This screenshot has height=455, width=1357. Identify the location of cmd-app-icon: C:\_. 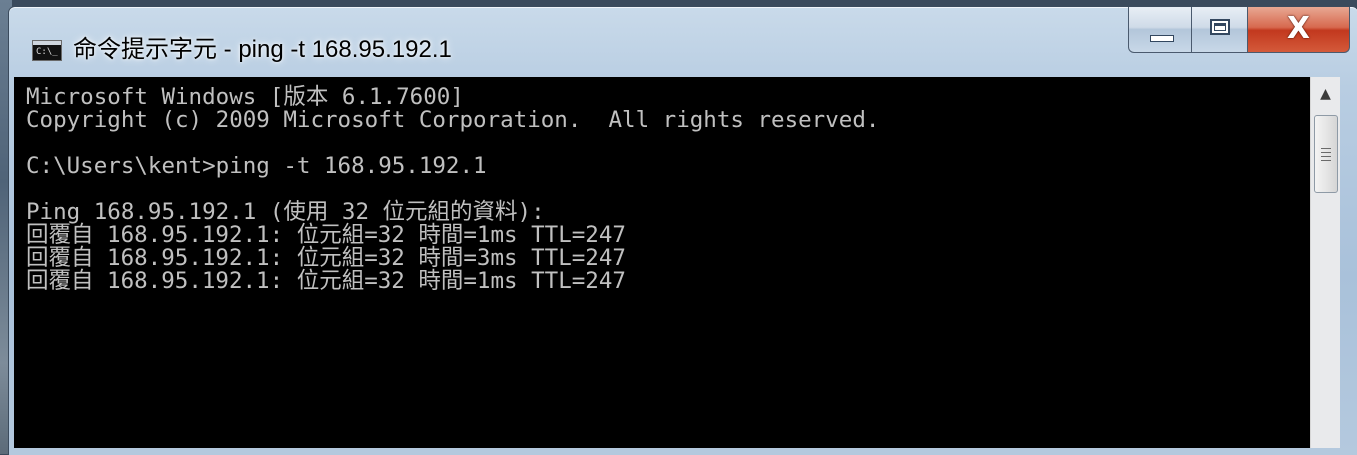
(47, 50).